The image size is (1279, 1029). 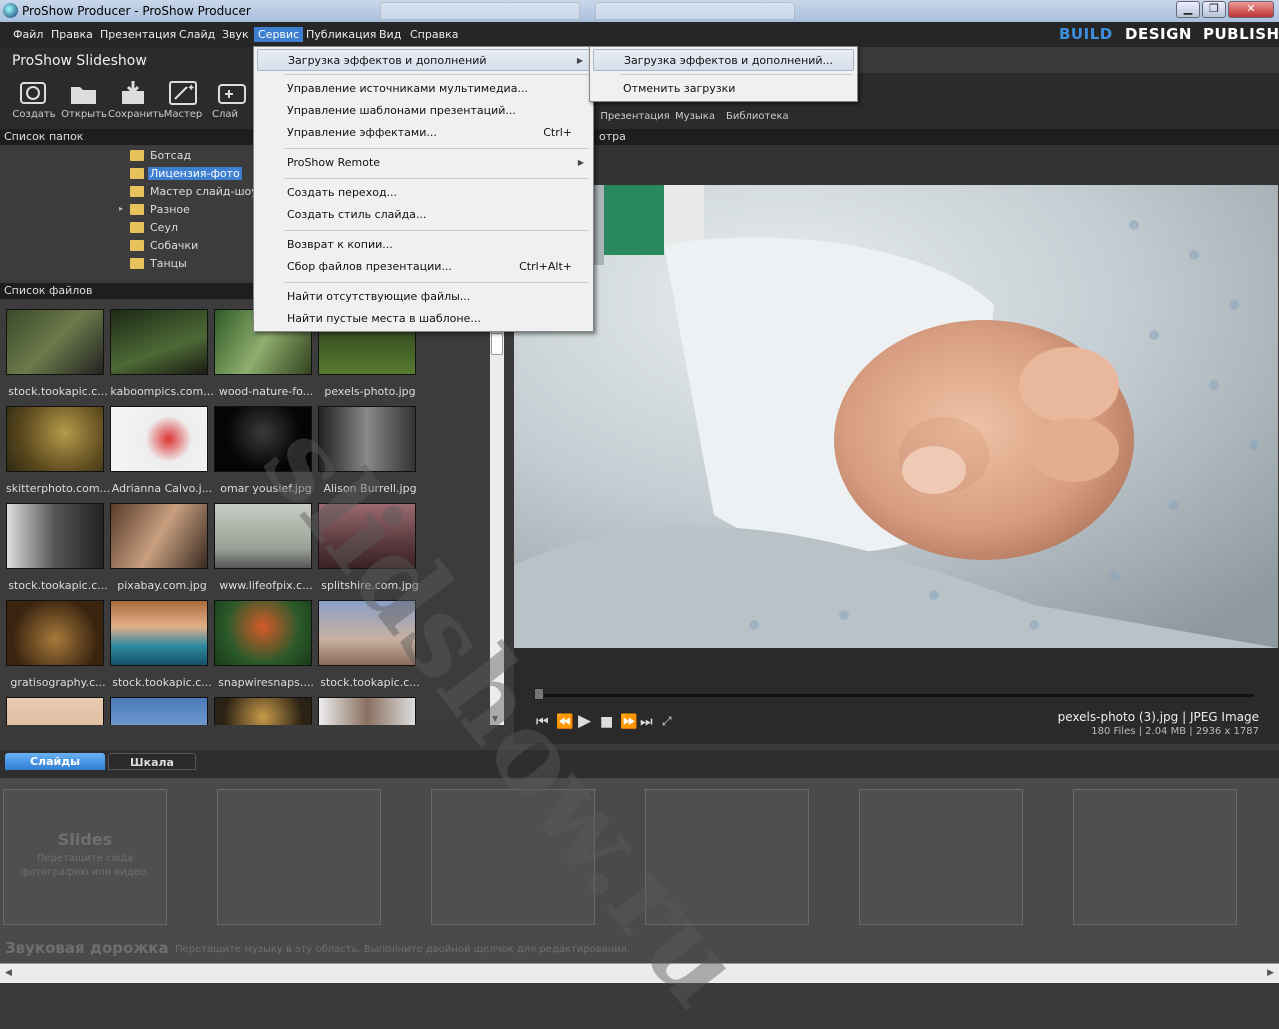 I want to click on fullscreen-icon: ⤢, so click(x=667, y=721).